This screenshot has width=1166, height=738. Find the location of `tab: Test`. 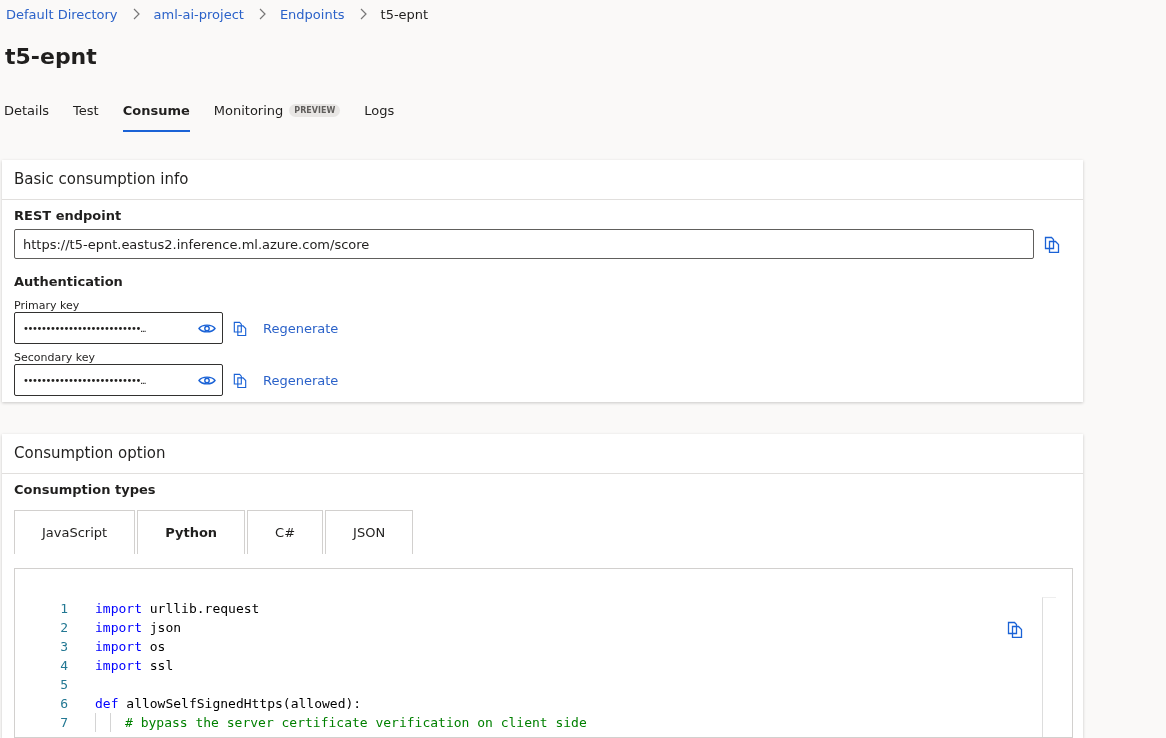

tab: Test is located at coordinates (86, 111).